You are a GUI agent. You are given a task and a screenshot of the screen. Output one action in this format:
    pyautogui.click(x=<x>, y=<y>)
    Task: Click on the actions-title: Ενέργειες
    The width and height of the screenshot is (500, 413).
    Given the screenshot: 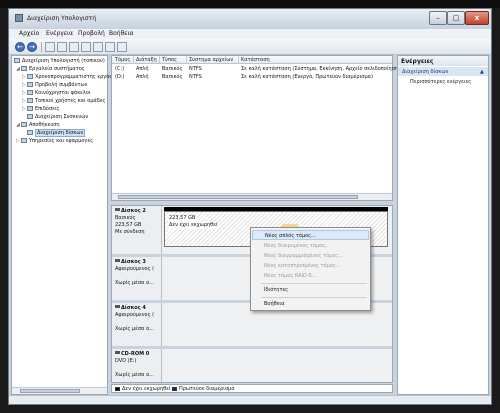 What is the action you would take?
    pyautogui.click(x=443, y=61)
    